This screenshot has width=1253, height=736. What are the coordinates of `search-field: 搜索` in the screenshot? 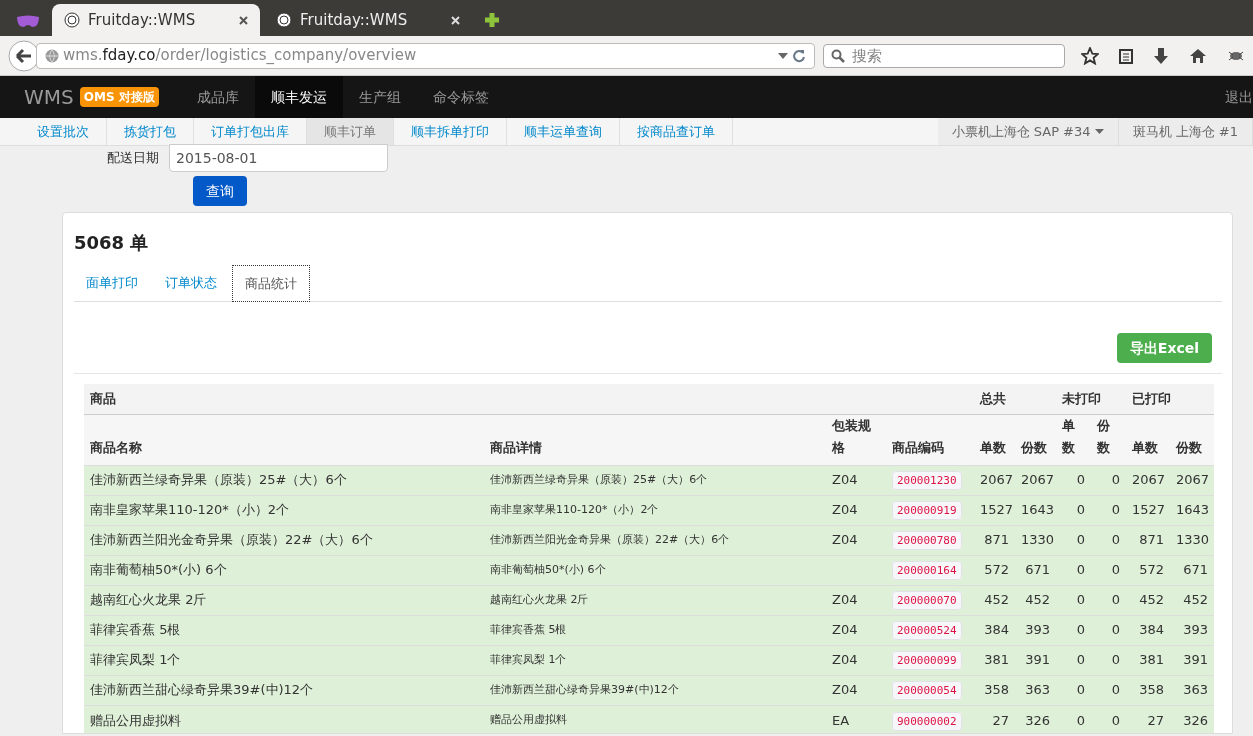 It's located at (944, 55).